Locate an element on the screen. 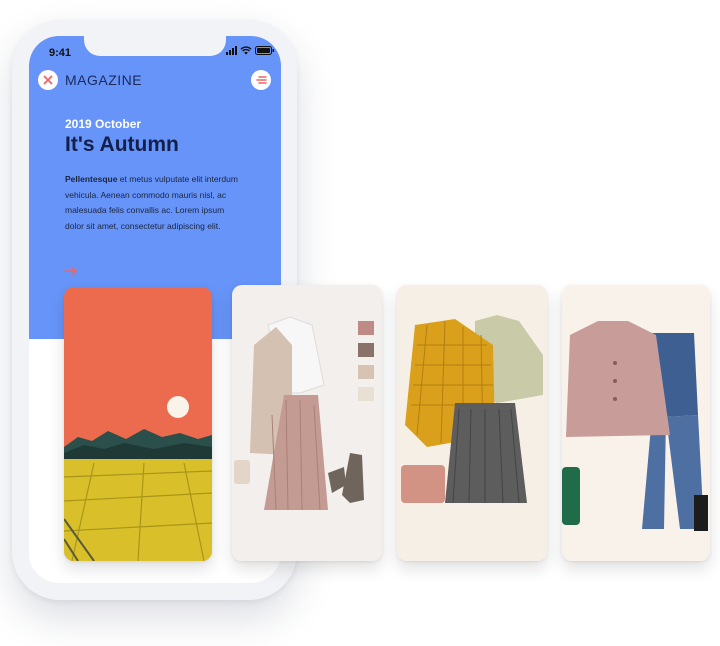 The image size is (720, 646). card-outfit-beige-blazer is located at coordinates (307, 423).